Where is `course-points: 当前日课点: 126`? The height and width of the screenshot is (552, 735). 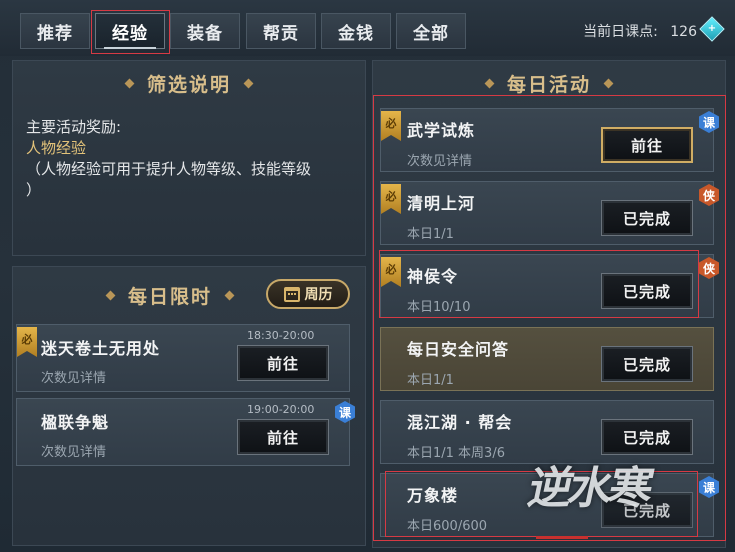 course-points: 当前日课点: 126 is located at coordinates (640, 31).